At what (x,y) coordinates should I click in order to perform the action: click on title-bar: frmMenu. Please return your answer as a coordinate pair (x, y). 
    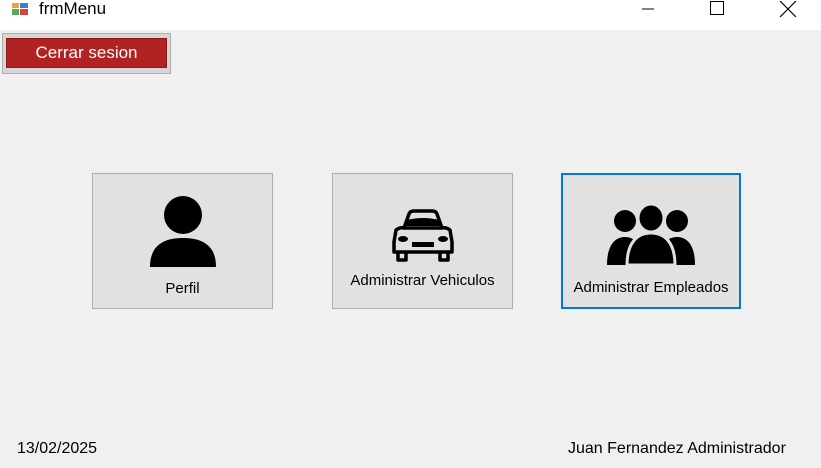
    Looking at the image, I should click on (410, 15).